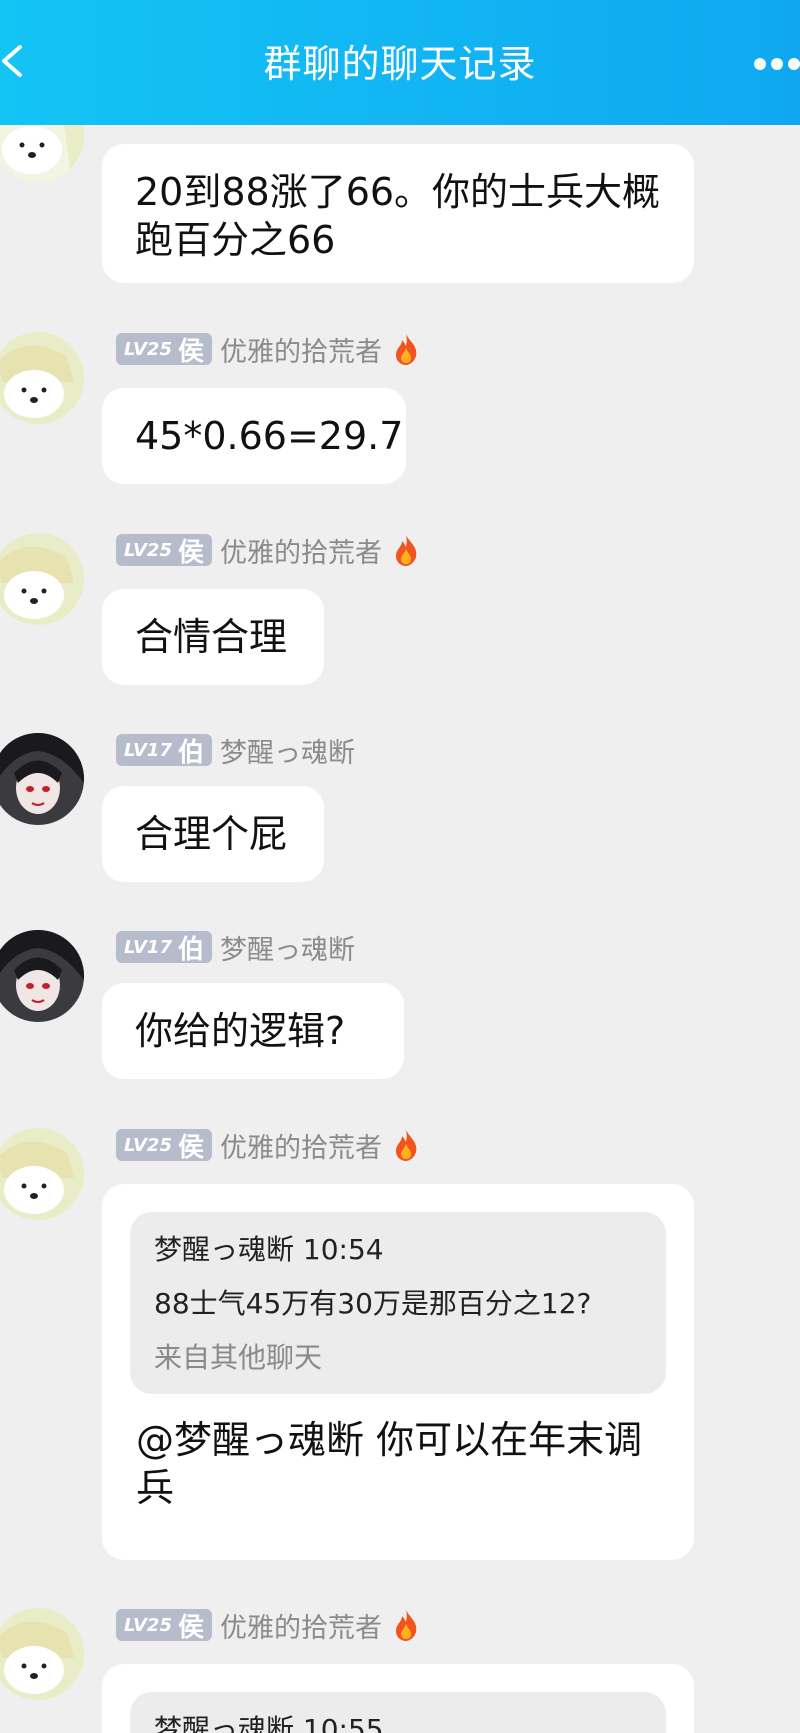  I want to click on message-bubble: 合理个屁, so click(213, 834).